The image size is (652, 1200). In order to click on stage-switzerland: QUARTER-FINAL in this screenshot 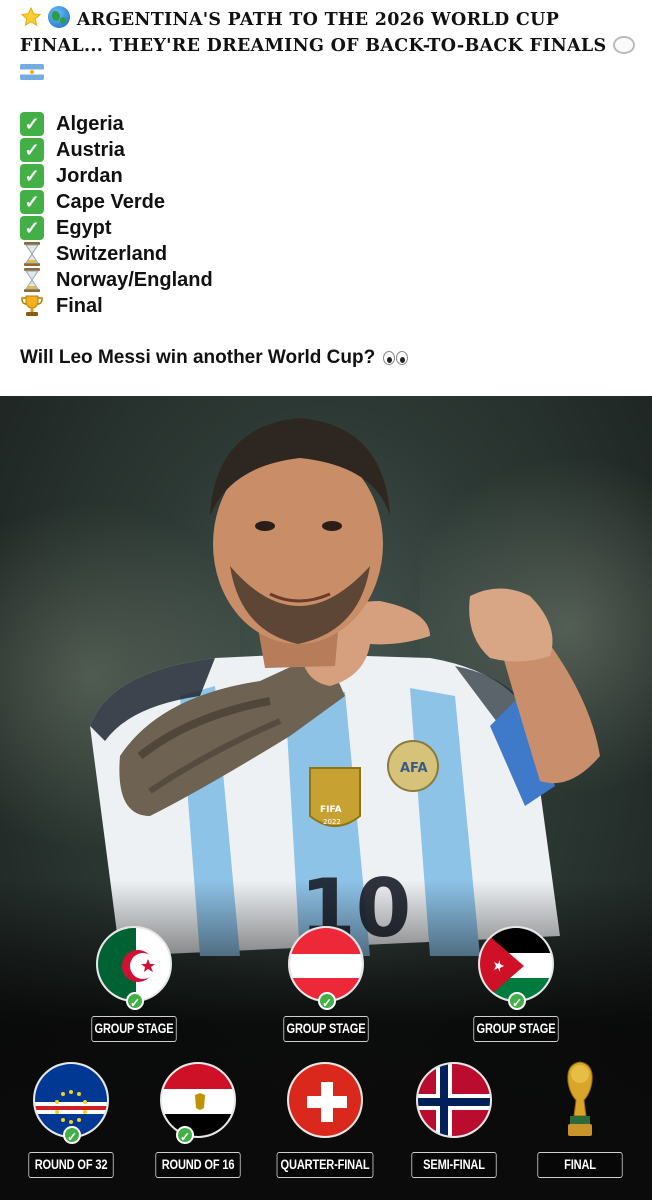, I will do `click(325, 1120)`.